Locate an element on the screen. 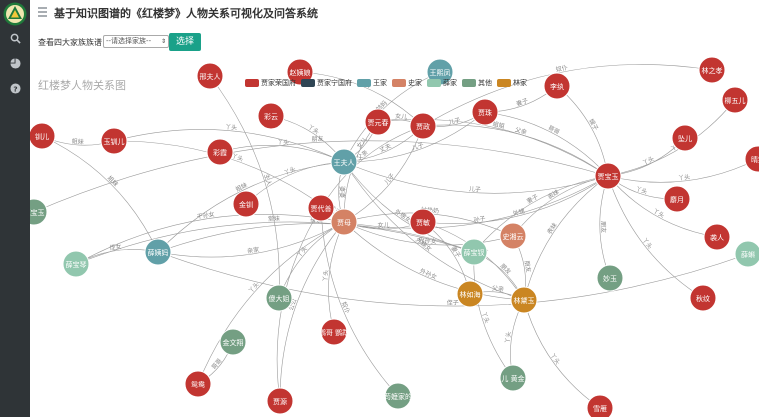  graph-node: 邢夫人 is located at coordinates (210, 76).